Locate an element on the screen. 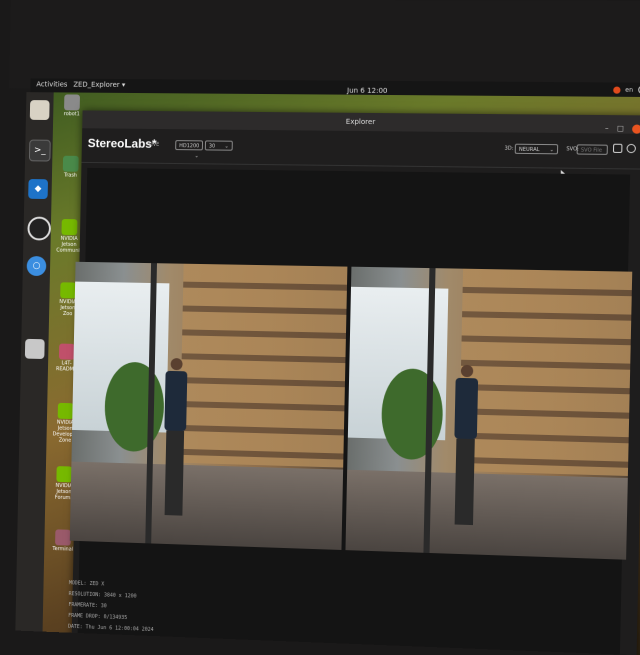 The height and width of the screenshot is (655, 640). home-folder-icon is located at coordinates (72, 102).